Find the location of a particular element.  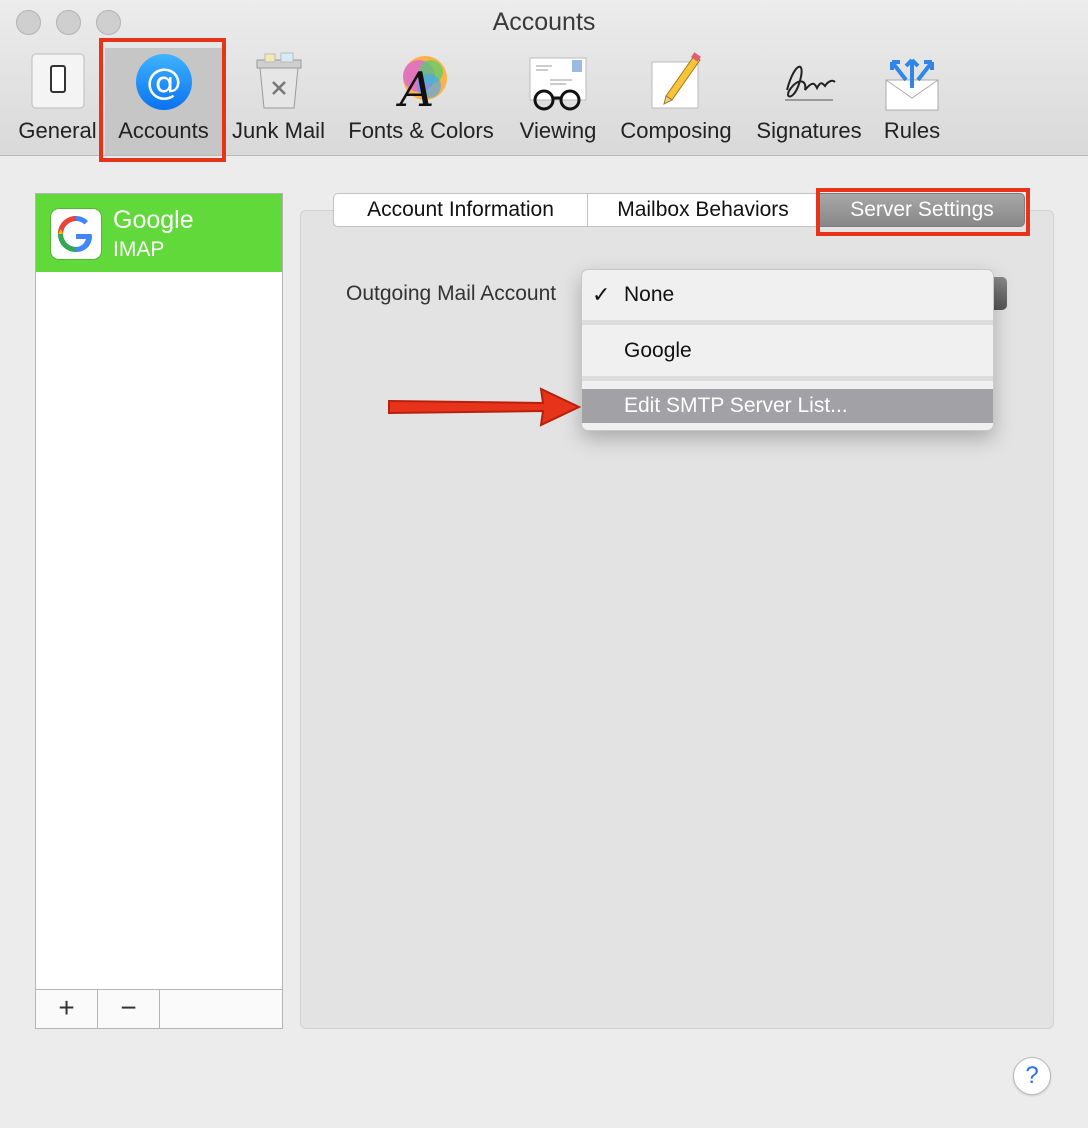

toolbar-rules: Rules is located at coordinates (912, 101).